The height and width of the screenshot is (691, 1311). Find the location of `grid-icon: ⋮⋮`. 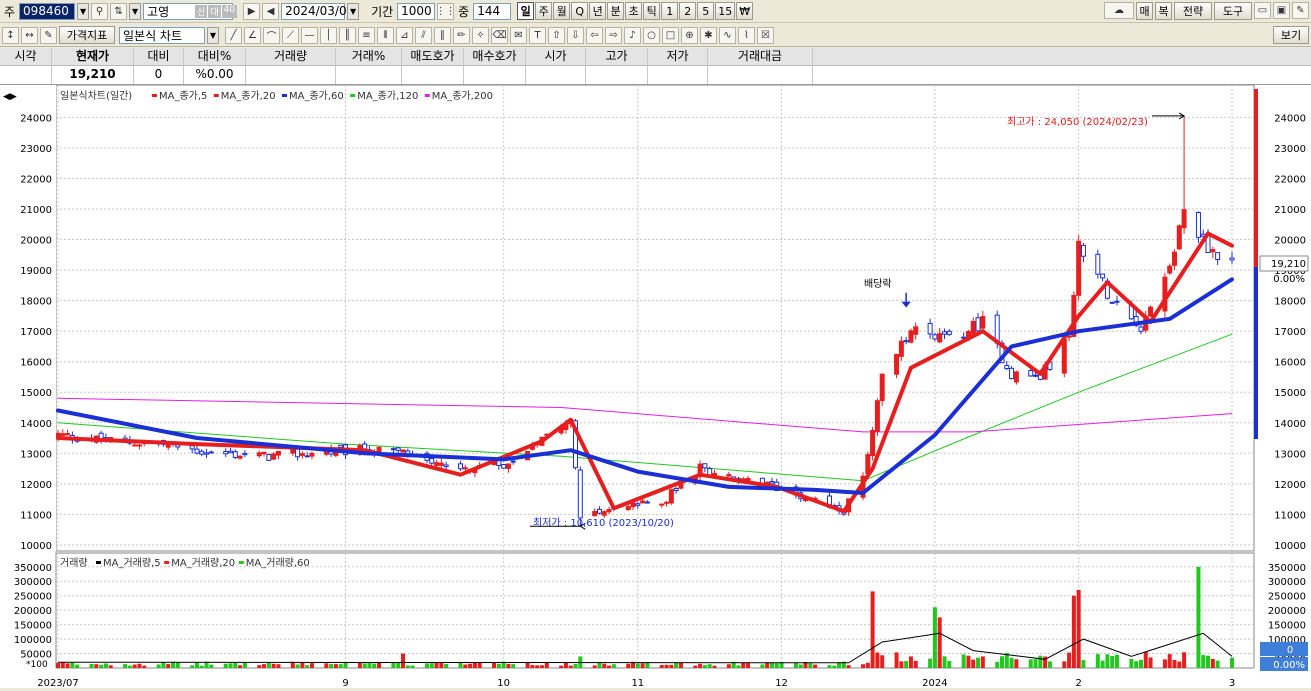

grid-icon: ⋮⋮ is located at coordinates (446, 11).